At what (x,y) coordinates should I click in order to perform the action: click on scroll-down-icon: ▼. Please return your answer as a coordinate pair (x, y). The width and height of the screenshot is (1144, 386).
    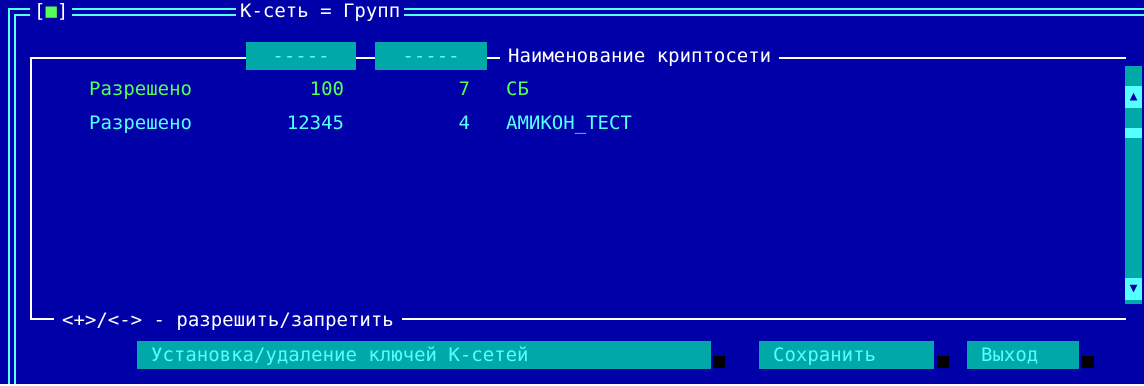
    Looking at the image, I should click on (1133, 289).